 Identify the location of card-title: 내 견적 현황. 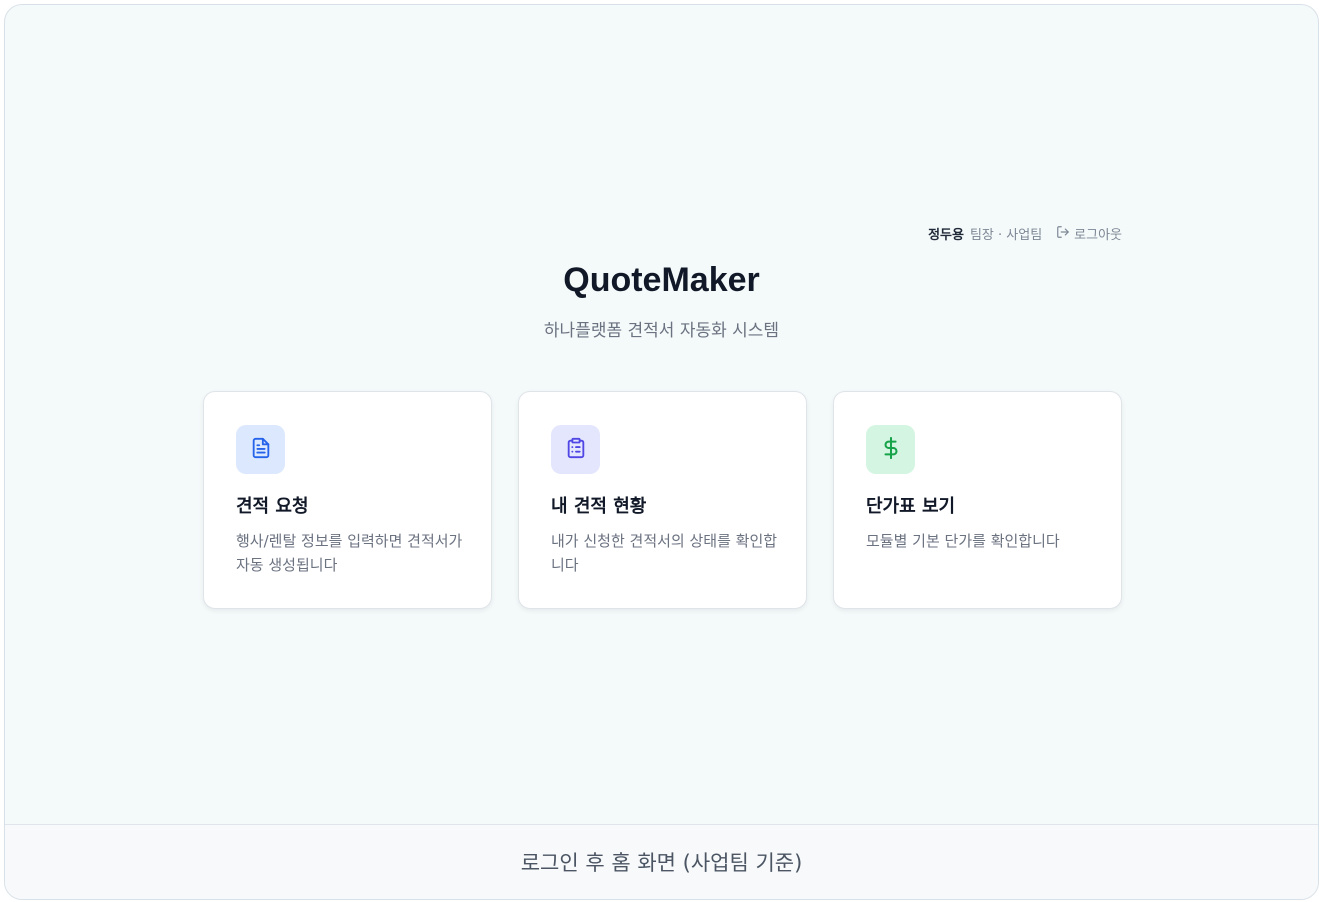
(599, 506).